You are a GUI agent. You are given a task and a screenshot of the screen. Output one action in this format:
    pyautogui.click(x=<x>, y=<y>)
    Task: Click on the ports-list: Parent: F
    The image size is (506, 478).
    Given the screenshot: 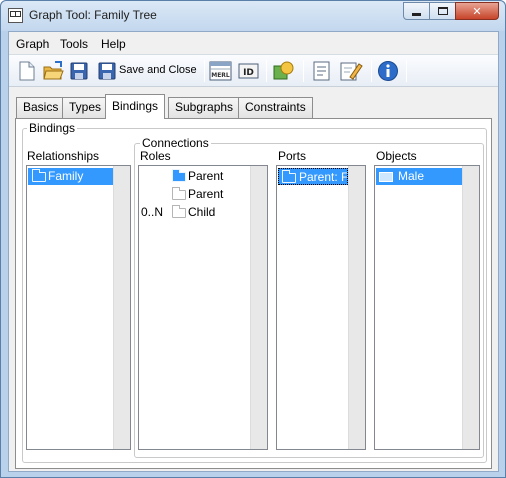 What is the action you would take?
    pyautogui.click(x=321, y=307)
    